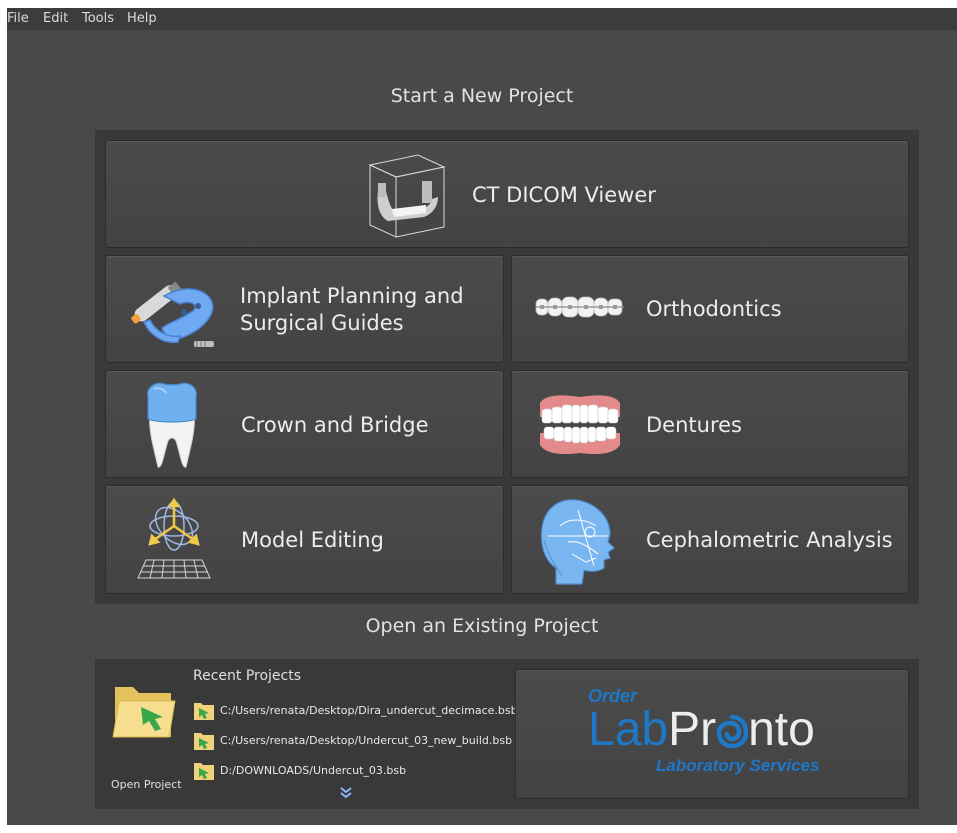 Image resolution: width=957 pixels, height=833 pixels. Describe the element at coordinates (577, 542) in the screenshot. I see `cephalometric-head-icon` at that location.